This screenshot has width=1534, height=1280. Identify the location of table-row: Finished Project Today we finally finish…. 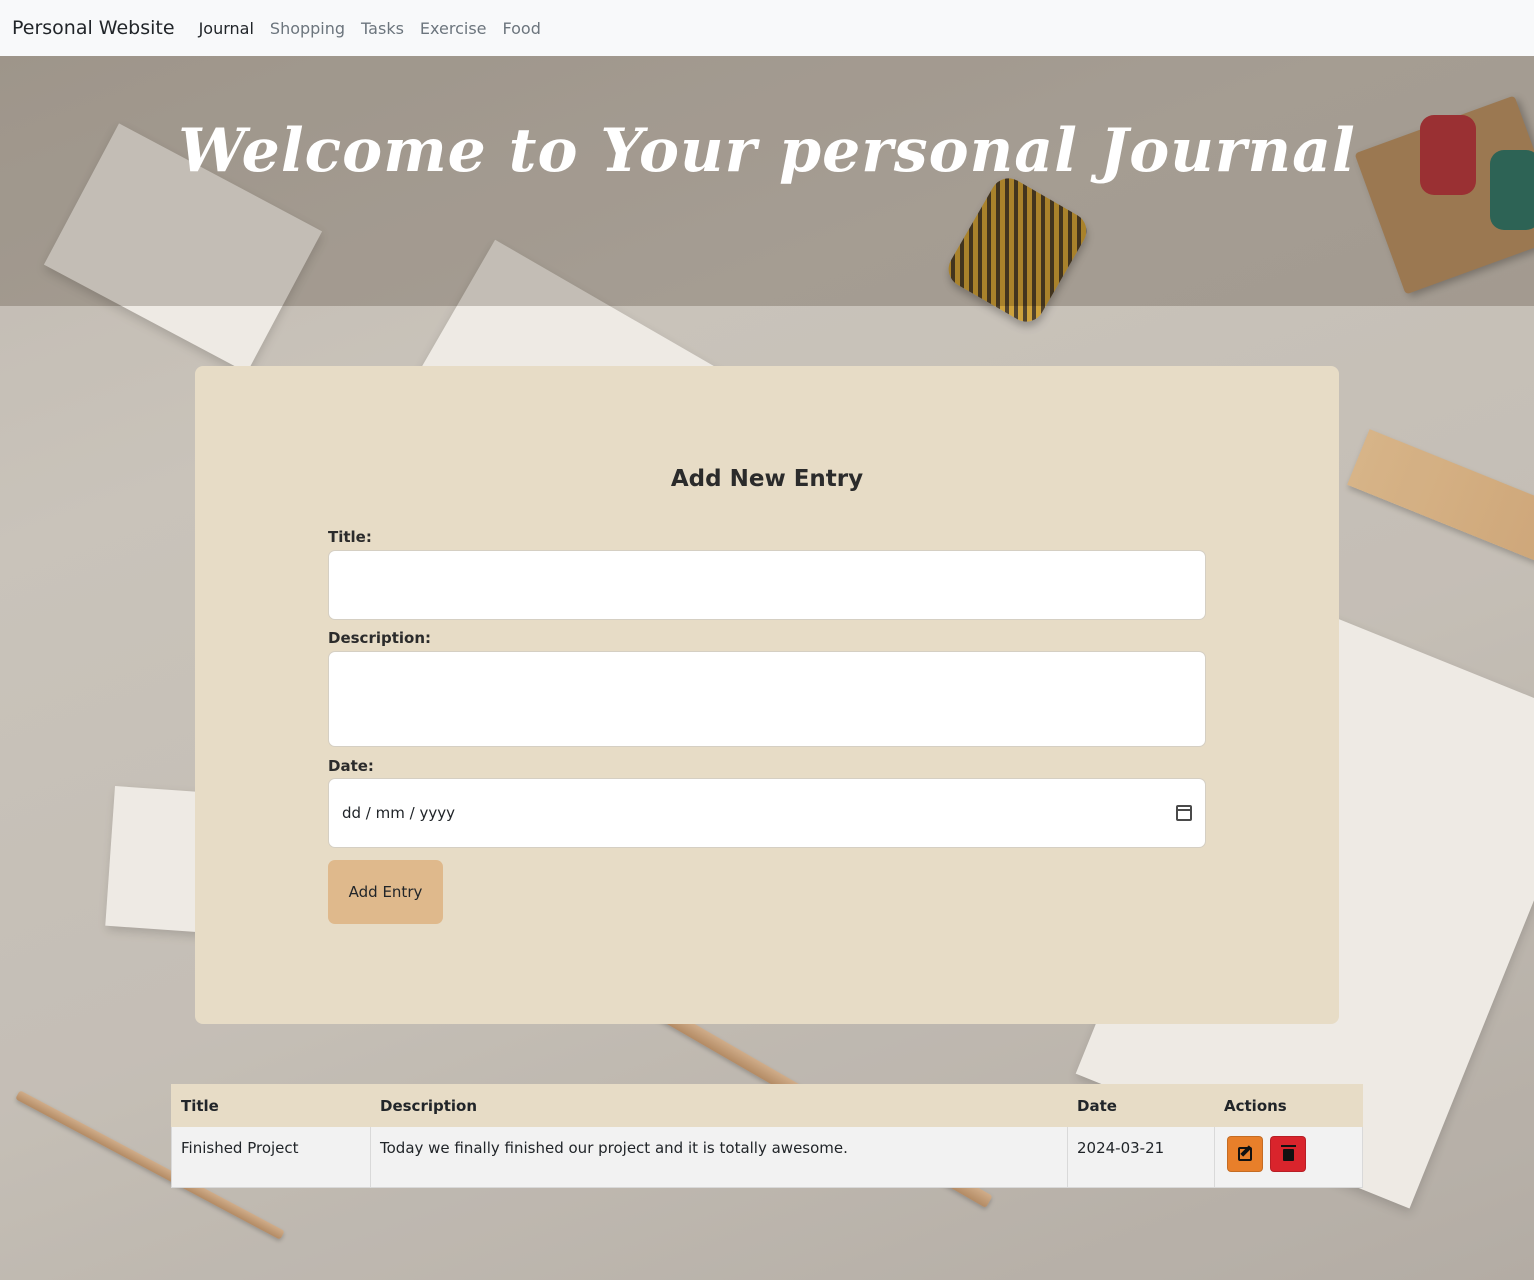
(767, 1157).